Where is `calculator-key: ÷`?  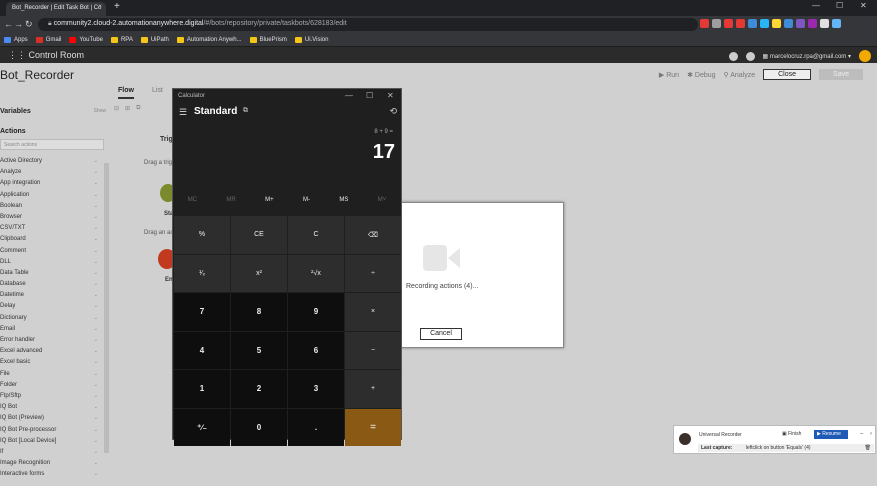
calculator-key: ÷ is located at coordinates (373, 273).